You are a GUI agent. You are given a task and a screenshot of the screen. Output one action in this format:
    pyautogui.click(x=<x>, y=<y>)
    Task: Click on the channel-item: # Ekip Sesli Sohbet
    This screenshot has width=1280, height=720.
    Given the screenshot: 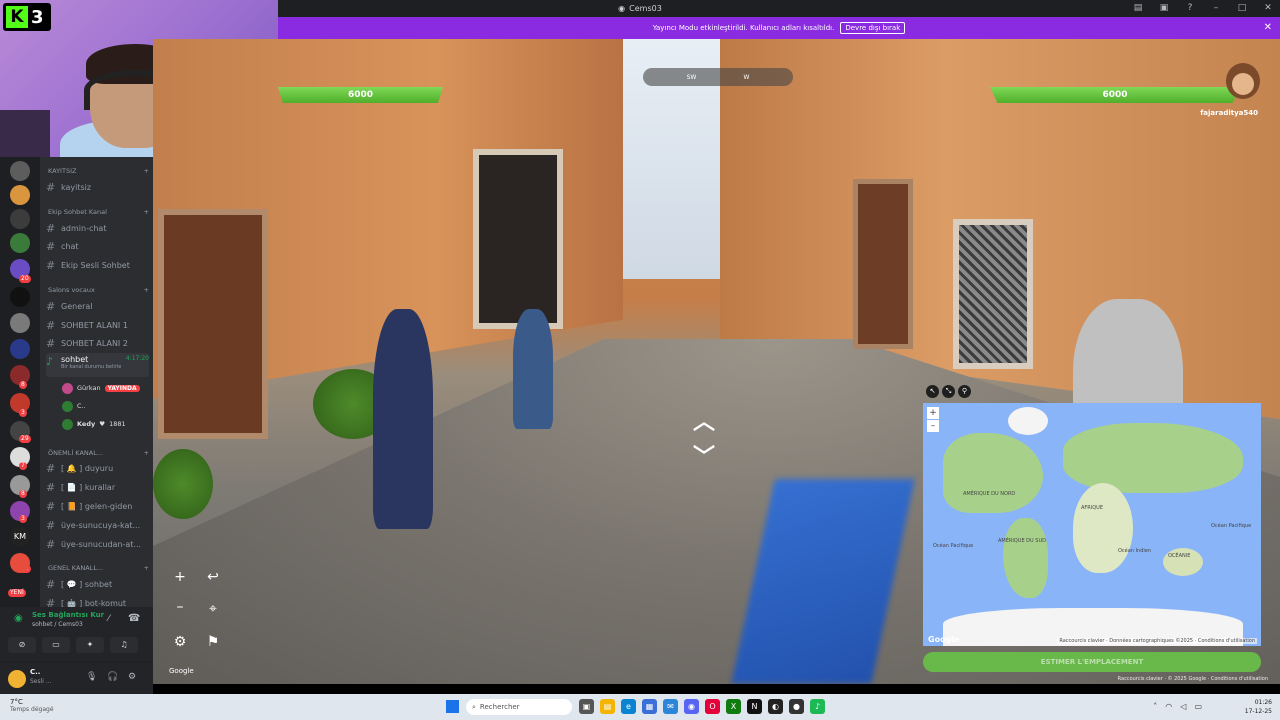 What is the action you would take?
    pyautogui.click(x=97, y=265)
    